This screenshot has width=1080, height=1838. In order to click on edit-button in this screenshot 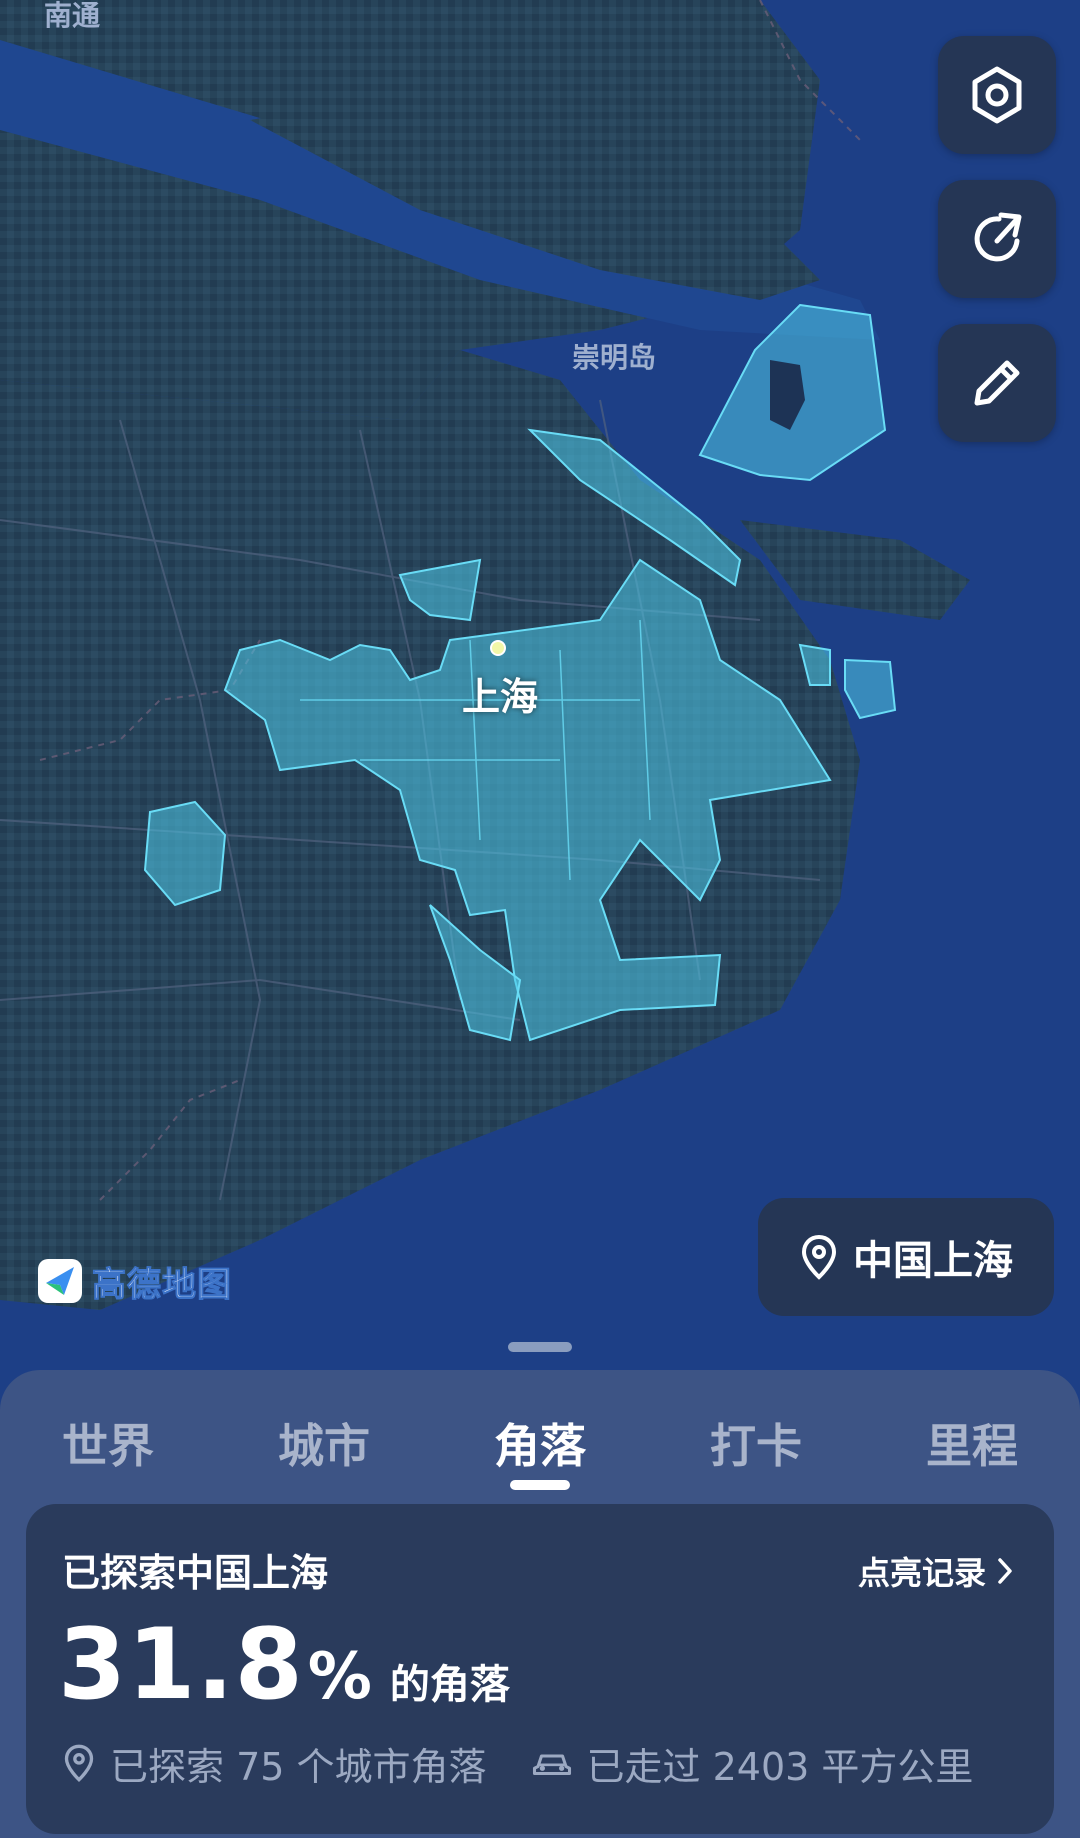, I will do `click(997, 383)`.